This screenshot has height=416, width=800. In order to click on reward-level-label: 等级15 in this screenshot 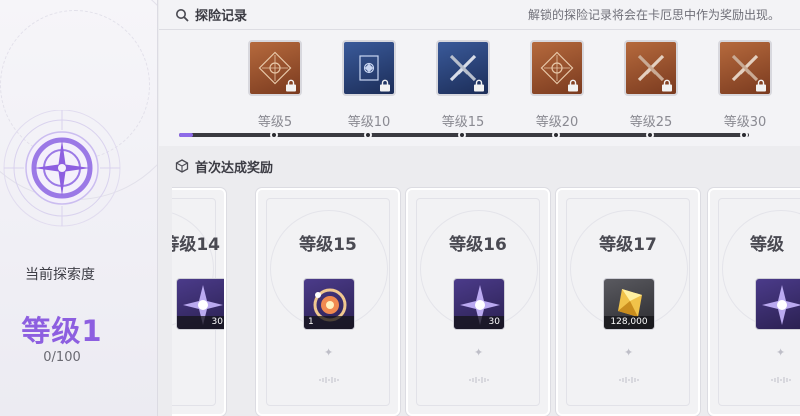, I will do `click(328, 245)`.